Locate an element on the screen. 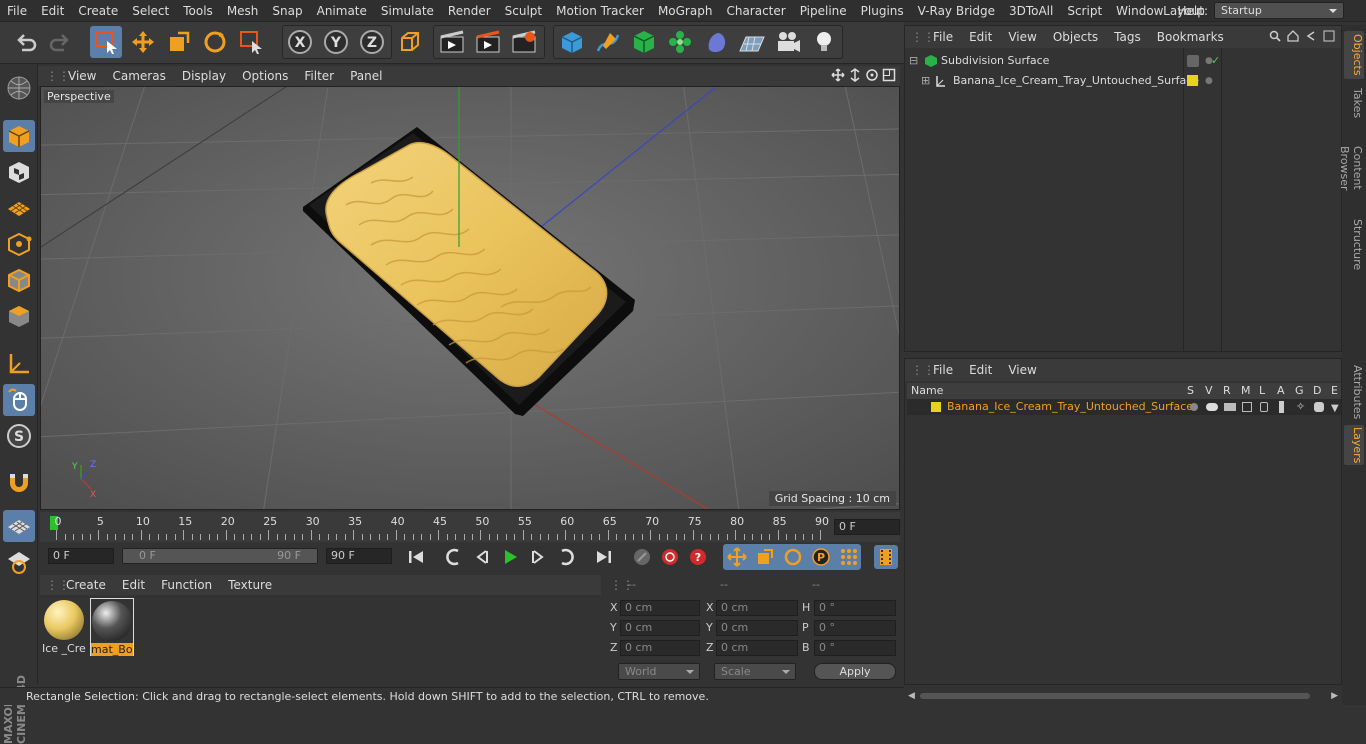 Image resolution: width=1366 pixels, height=744 pixels. play-forward-icon is located at coordinates (510, 557).